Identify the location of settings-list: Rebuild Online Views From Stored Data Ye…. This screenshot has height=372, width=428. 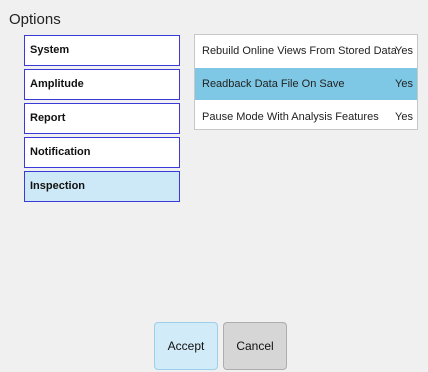
(306, 82).